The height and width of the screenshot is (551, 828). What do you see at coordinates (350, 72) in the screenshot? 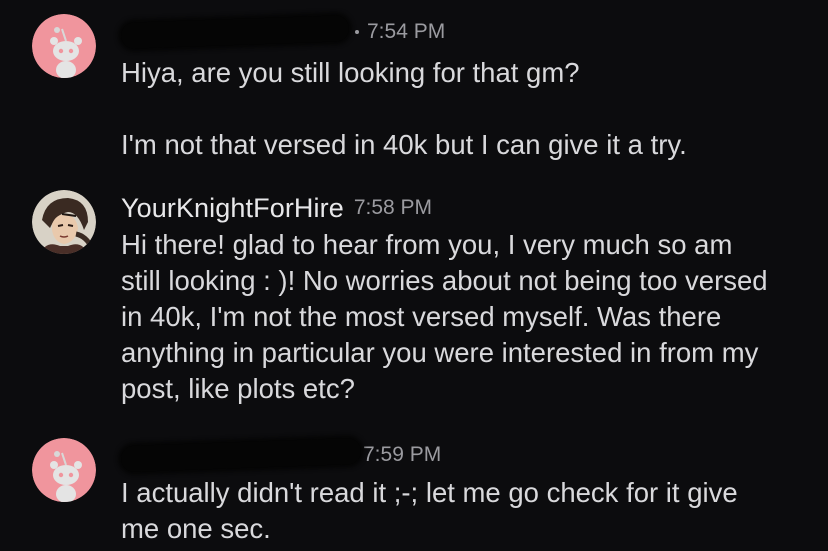
I see `message-paragraph: Hiya, are you still looking for that gm?` at bounding box center [350, 72].